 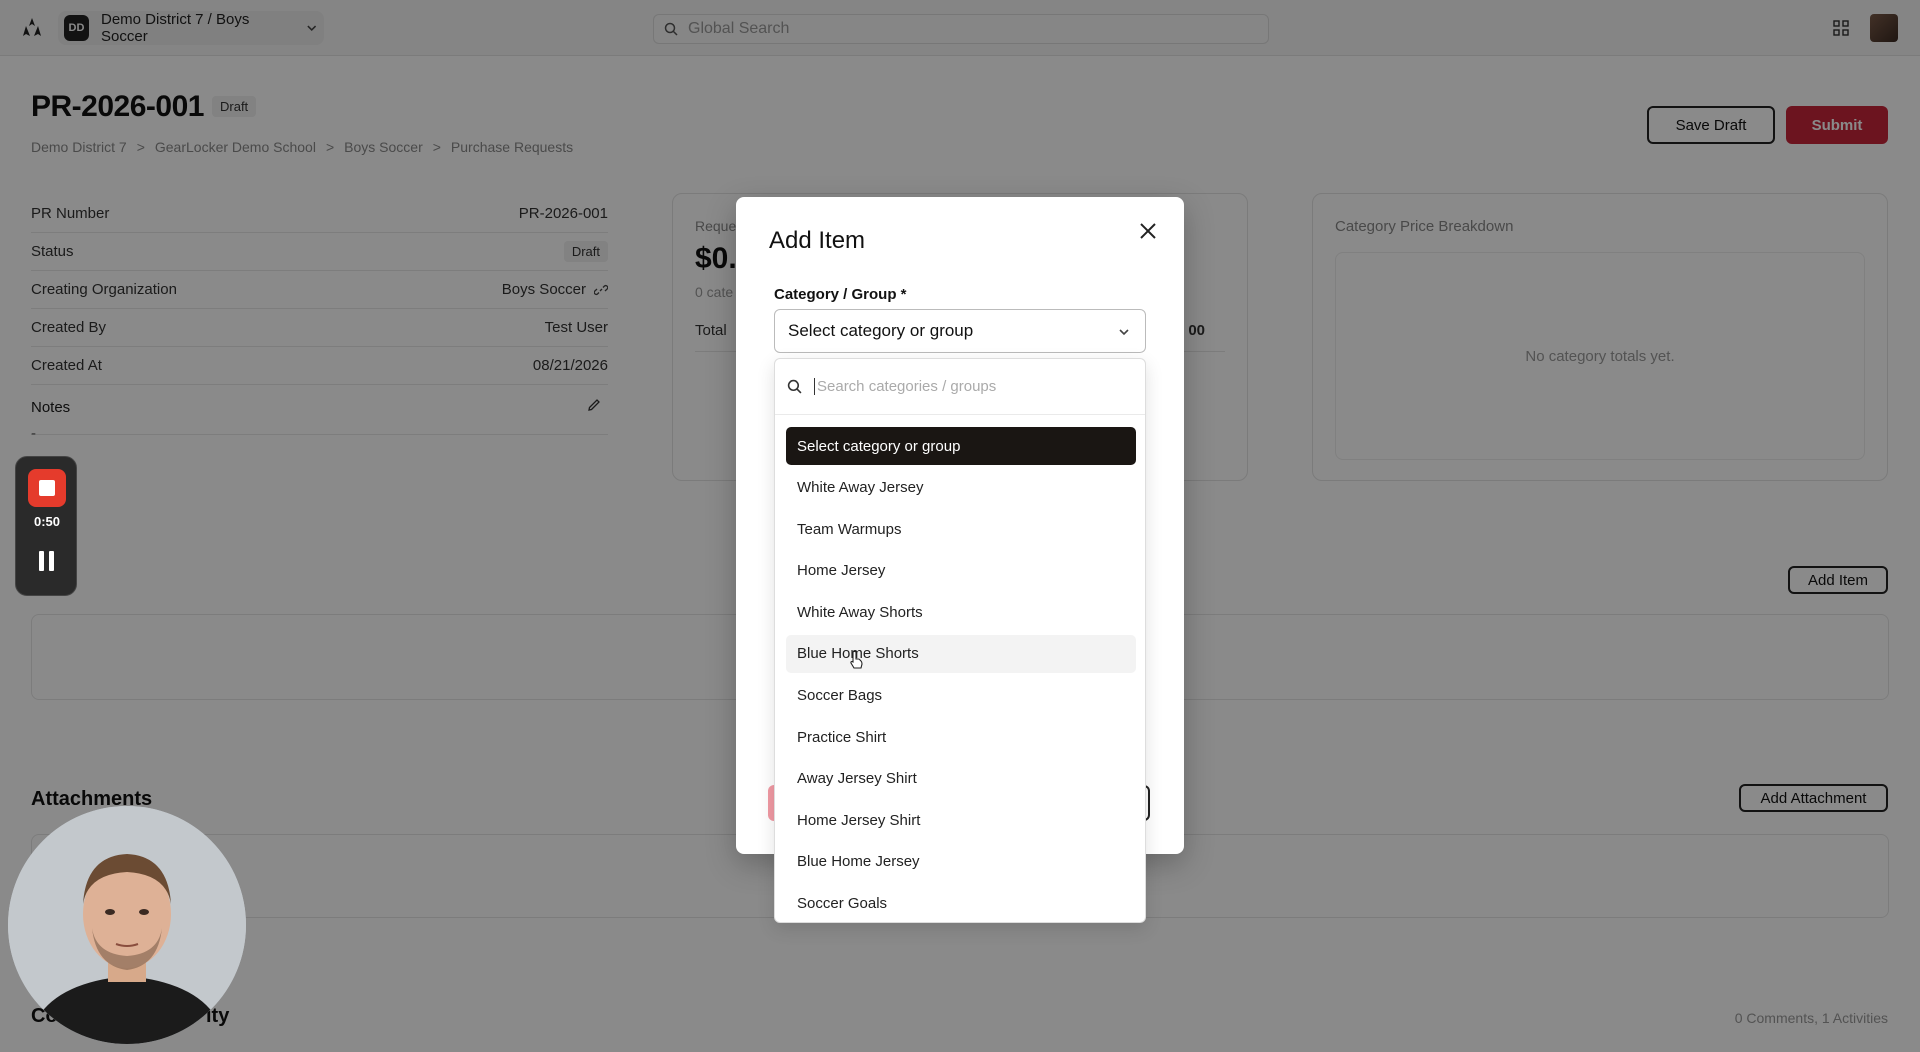 I want to click on dropdown-option: Team Warmups, so click(x=961, y=529).